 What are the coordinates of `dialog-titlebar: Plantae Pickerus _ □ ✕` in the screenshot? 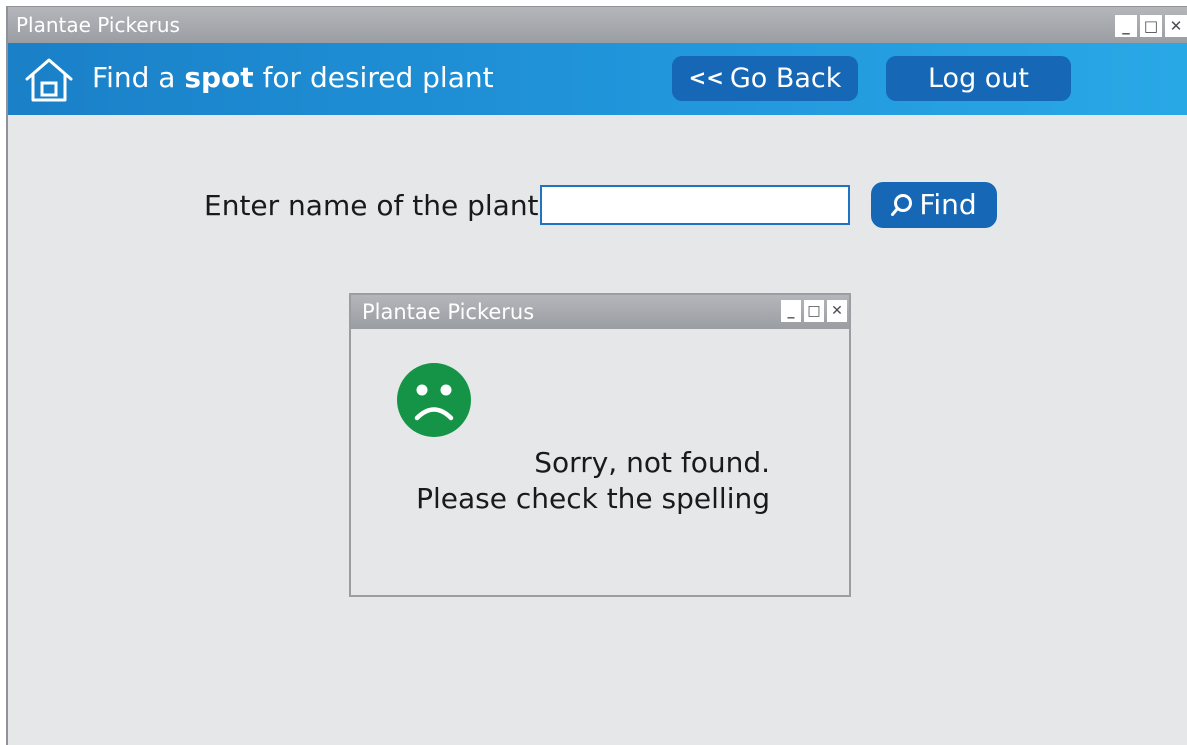 It's located at (600, 312).